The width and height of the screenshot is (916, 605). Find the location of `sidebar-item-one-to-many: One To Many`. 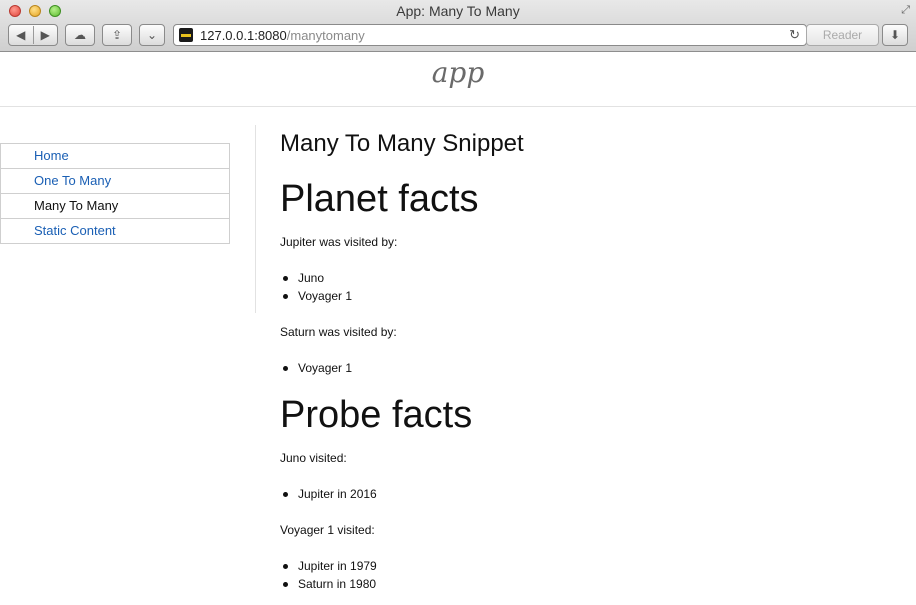

sidebar-item-one-to-many: One To Many is located at coordinates (115, 181).